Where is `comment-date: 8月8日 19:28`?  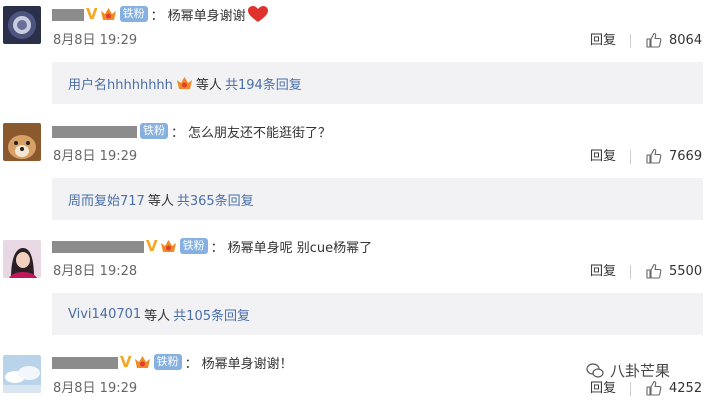
comment-date: 8月8日 19:28 is located at coordinates (95, 271).